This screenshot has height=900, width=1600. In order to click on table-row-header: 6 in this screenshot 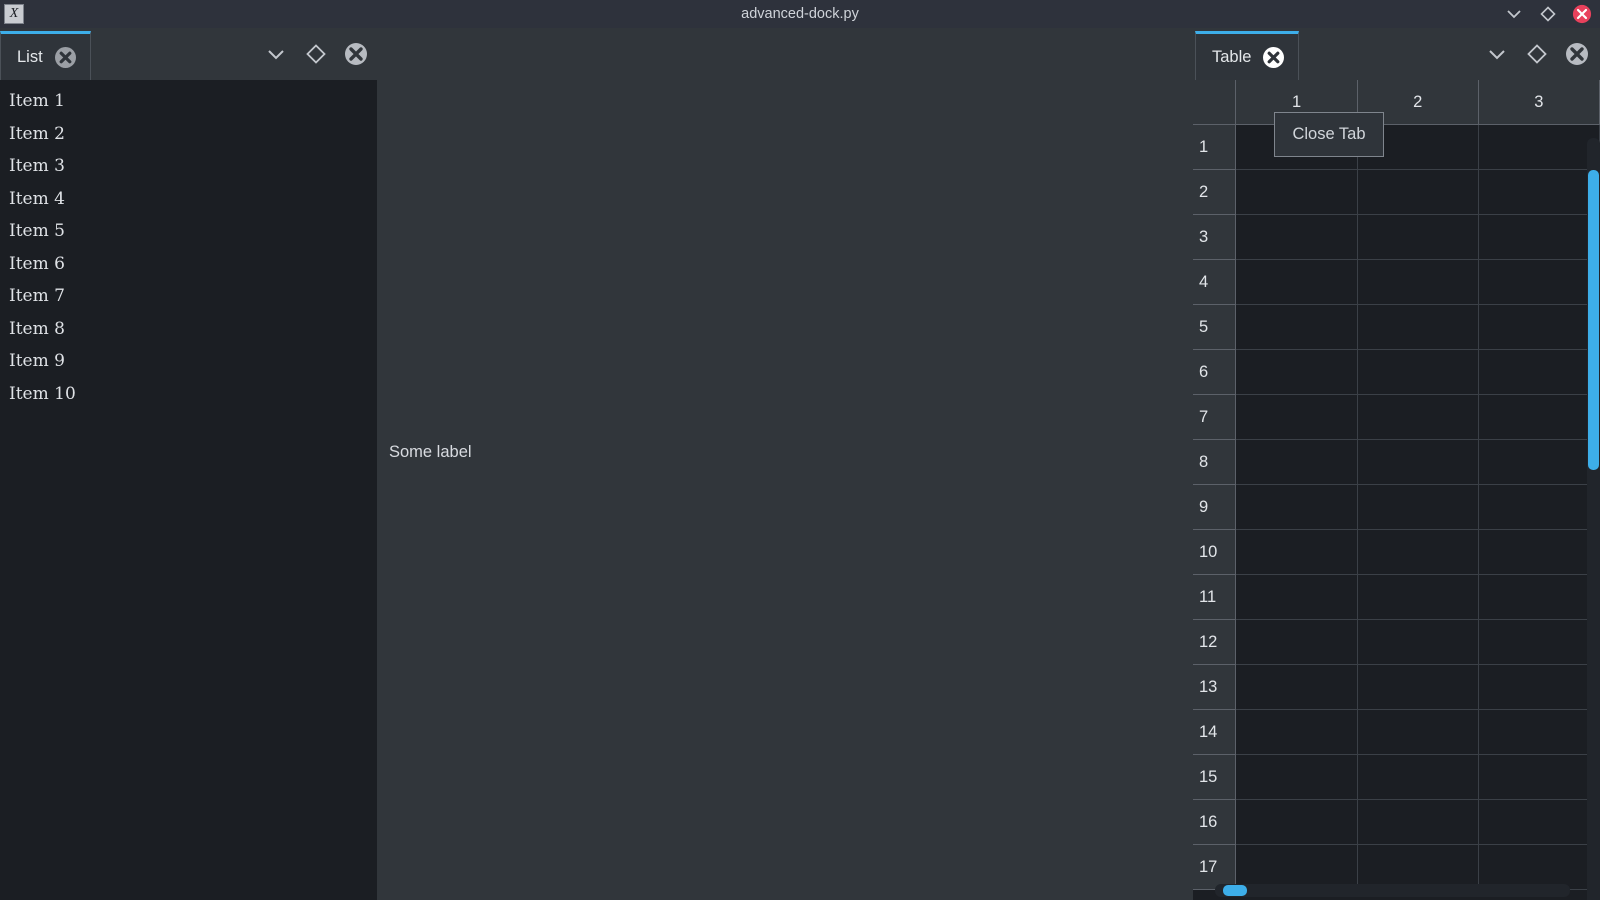, I will do `click(1215, 372)`.